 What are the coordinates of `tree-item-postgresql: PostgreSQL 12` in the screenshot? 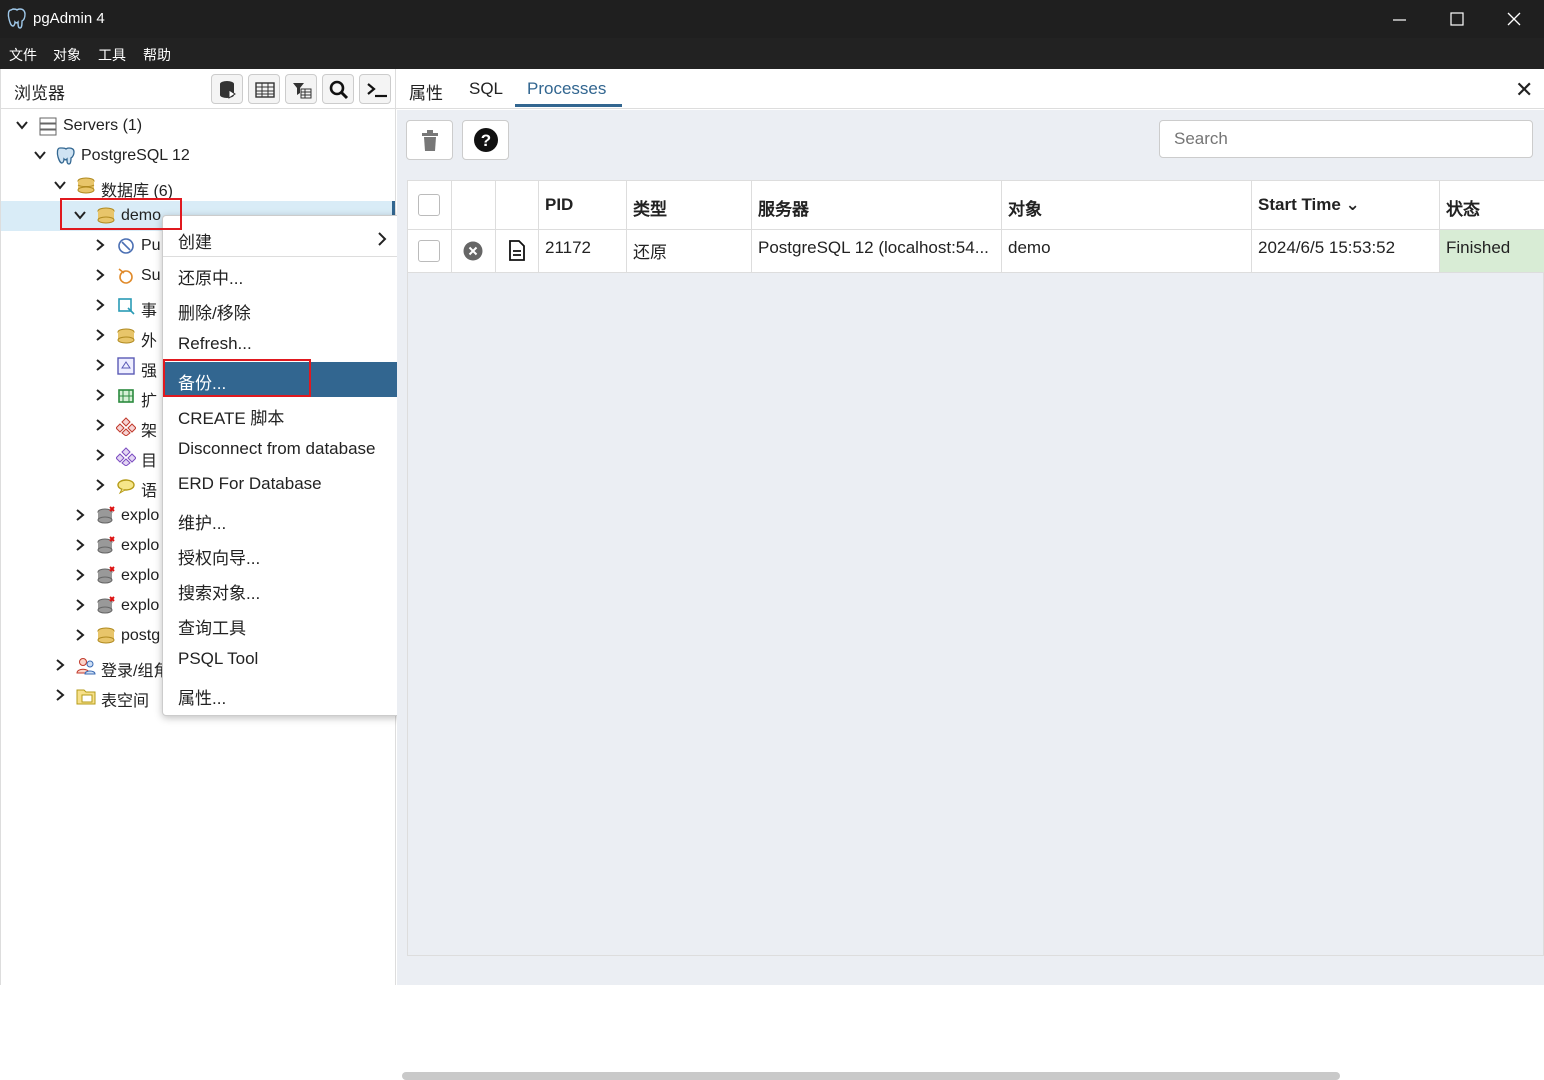 It's located at (198, 156).